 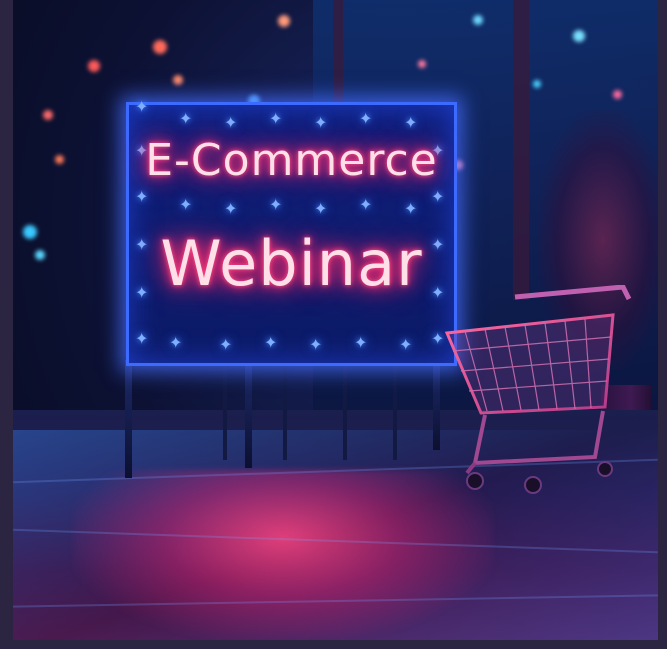 I want to click on shopping-cart-icon, so click(x=538, y=389).